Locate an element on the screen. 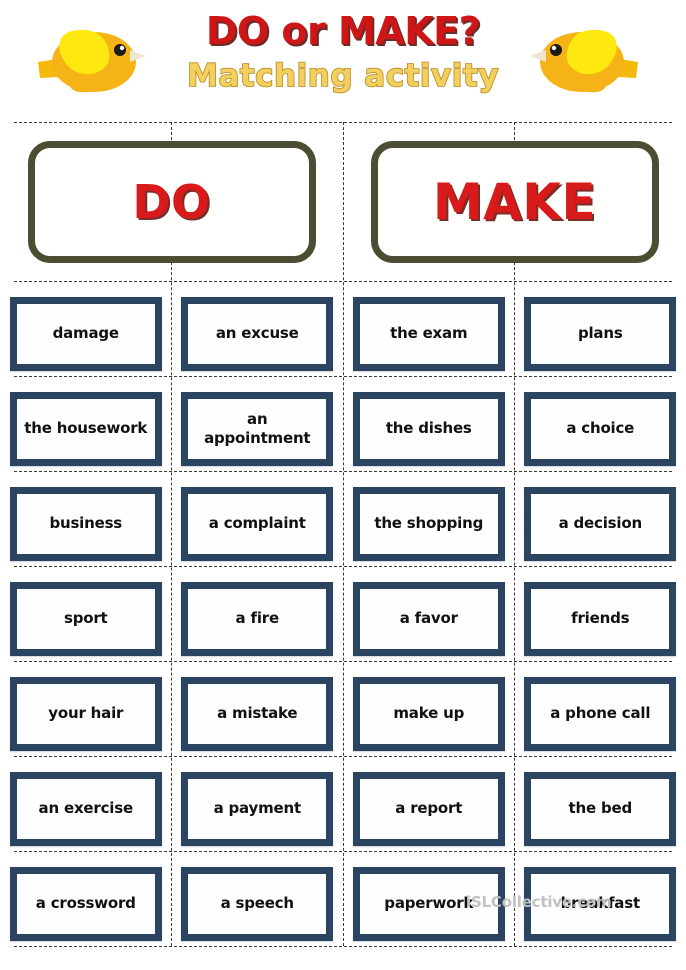  card-cell: your hair is located at coordinates (86, 713).